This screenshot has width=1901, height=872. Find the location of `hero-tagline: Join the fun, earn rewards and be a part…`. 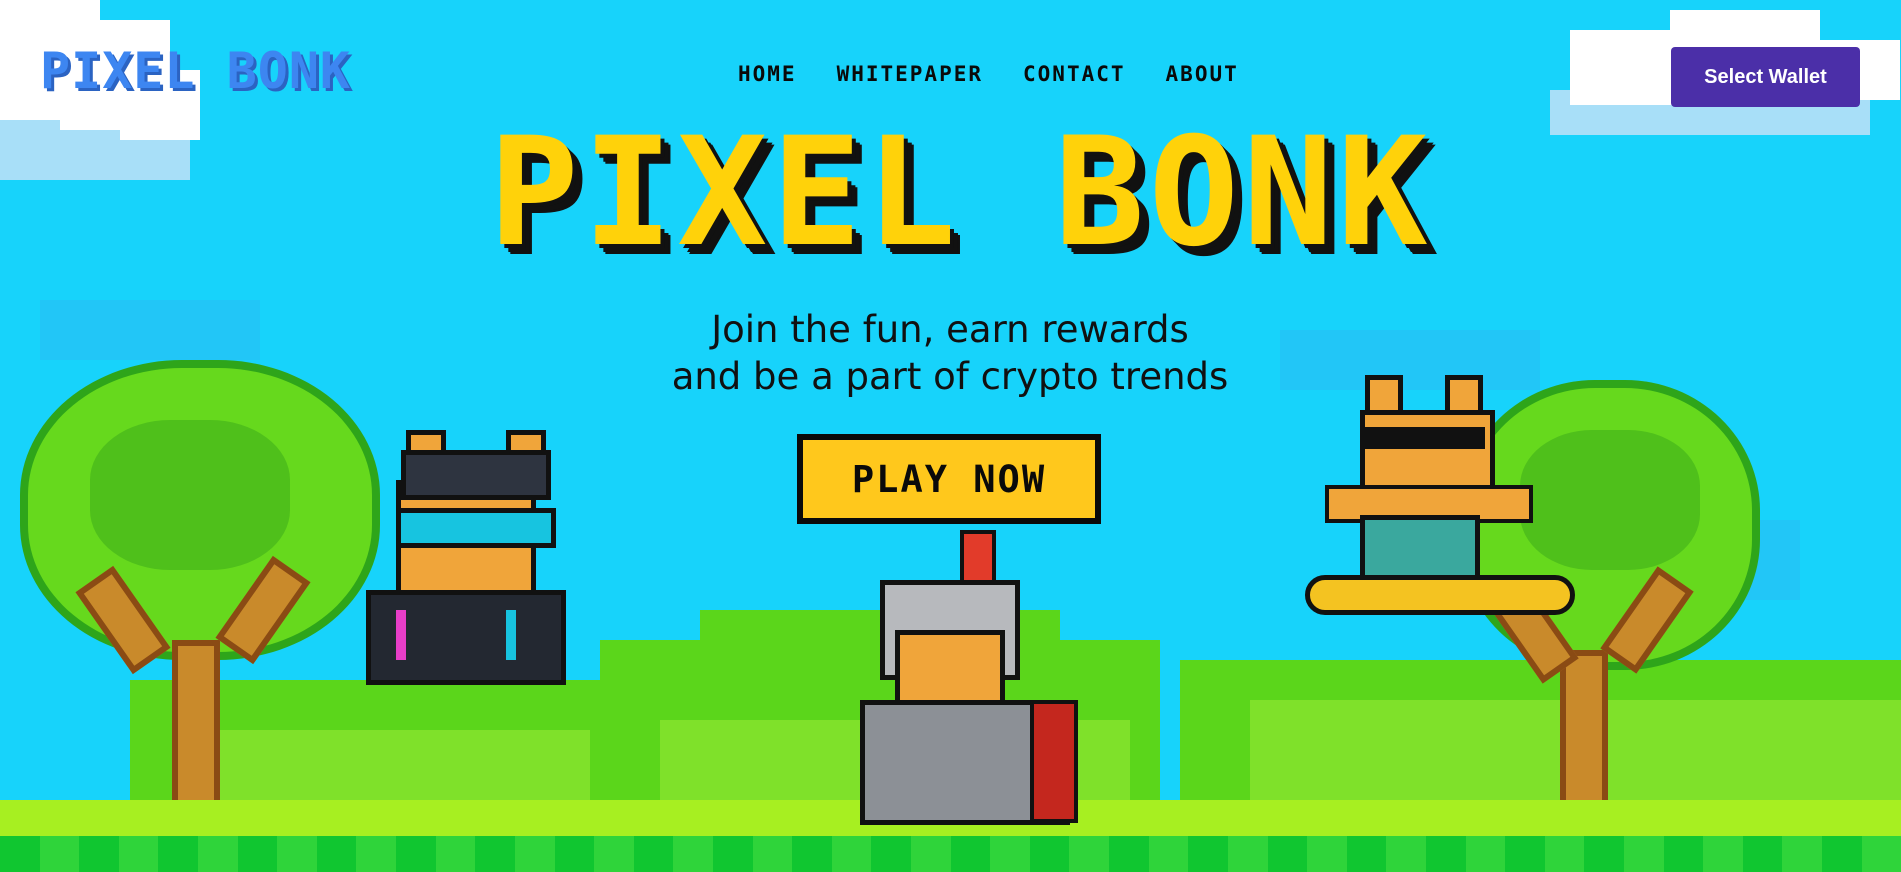

hero-tagline: Join the fun, earn rewards and be a part… is located at coordinates (950, 353).